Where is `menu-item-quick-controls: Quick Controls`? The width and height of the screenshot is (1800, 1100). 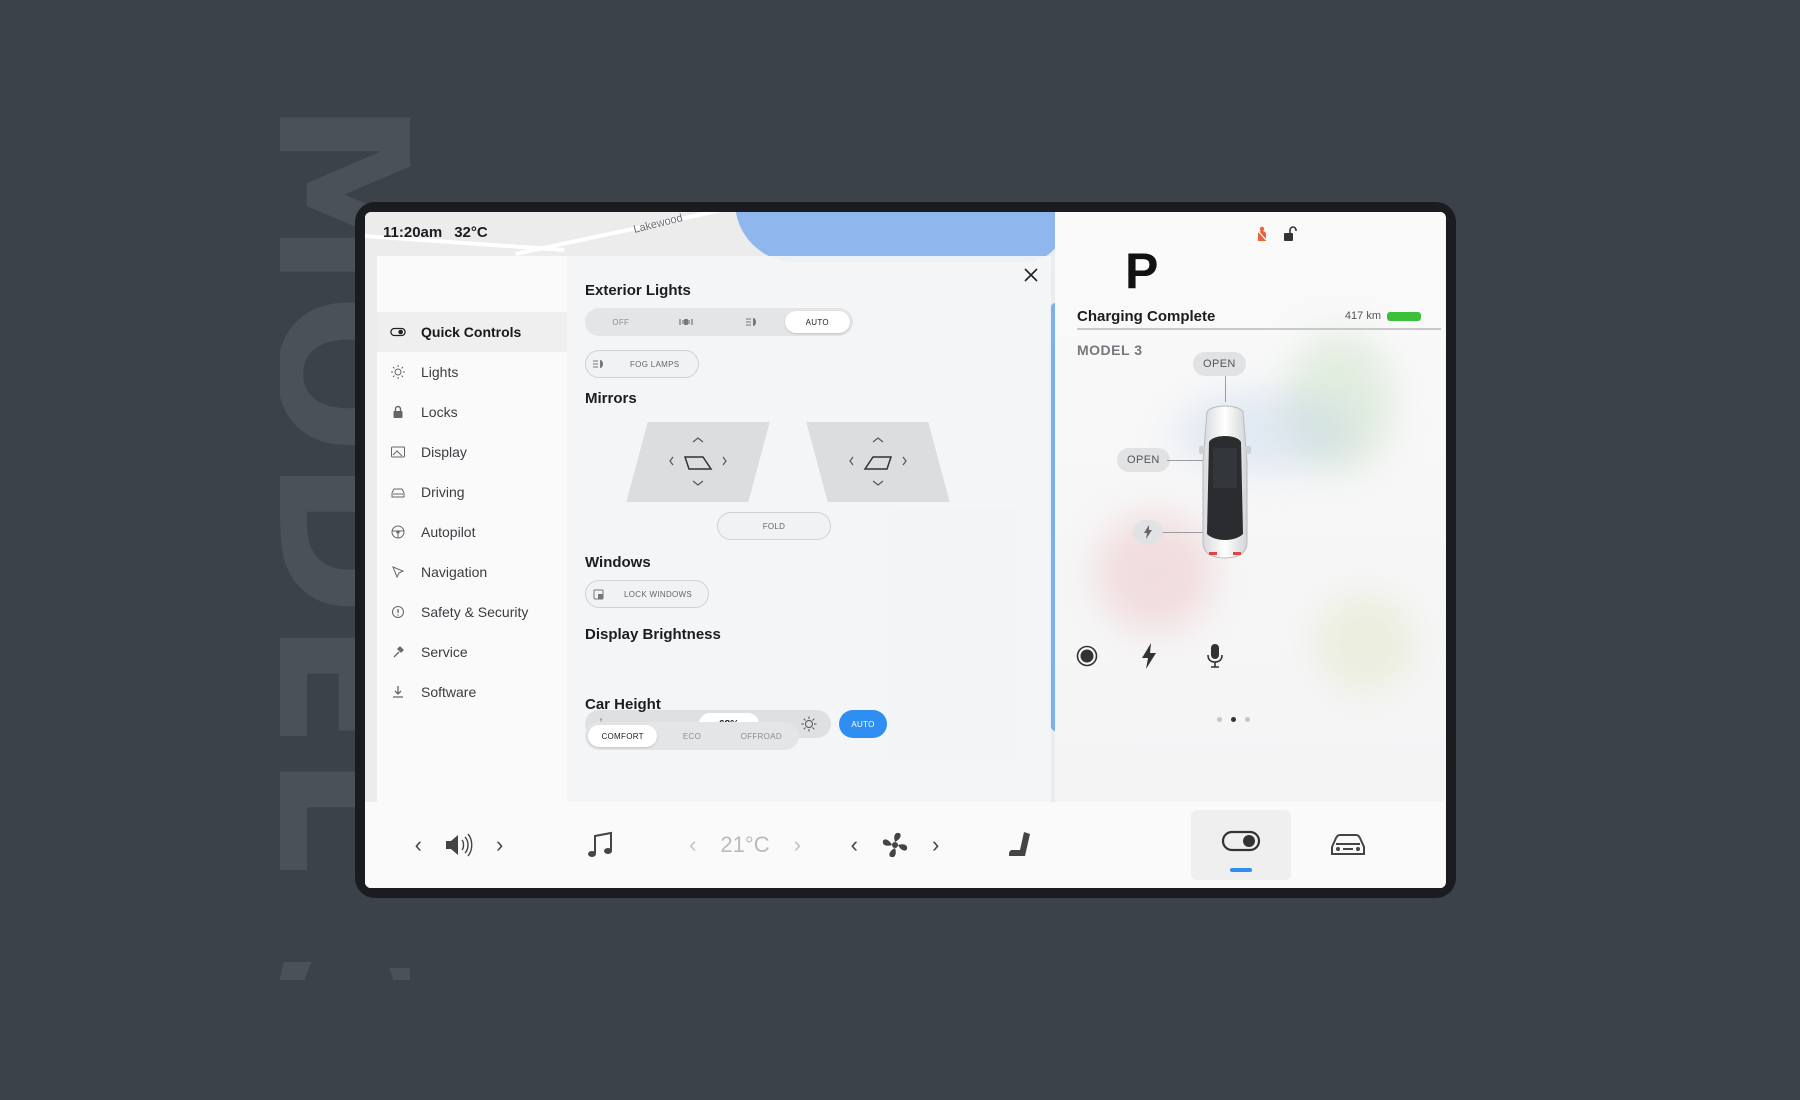 menu-item-quick-controls: Quick Controls is located at coordinates (472, 332).